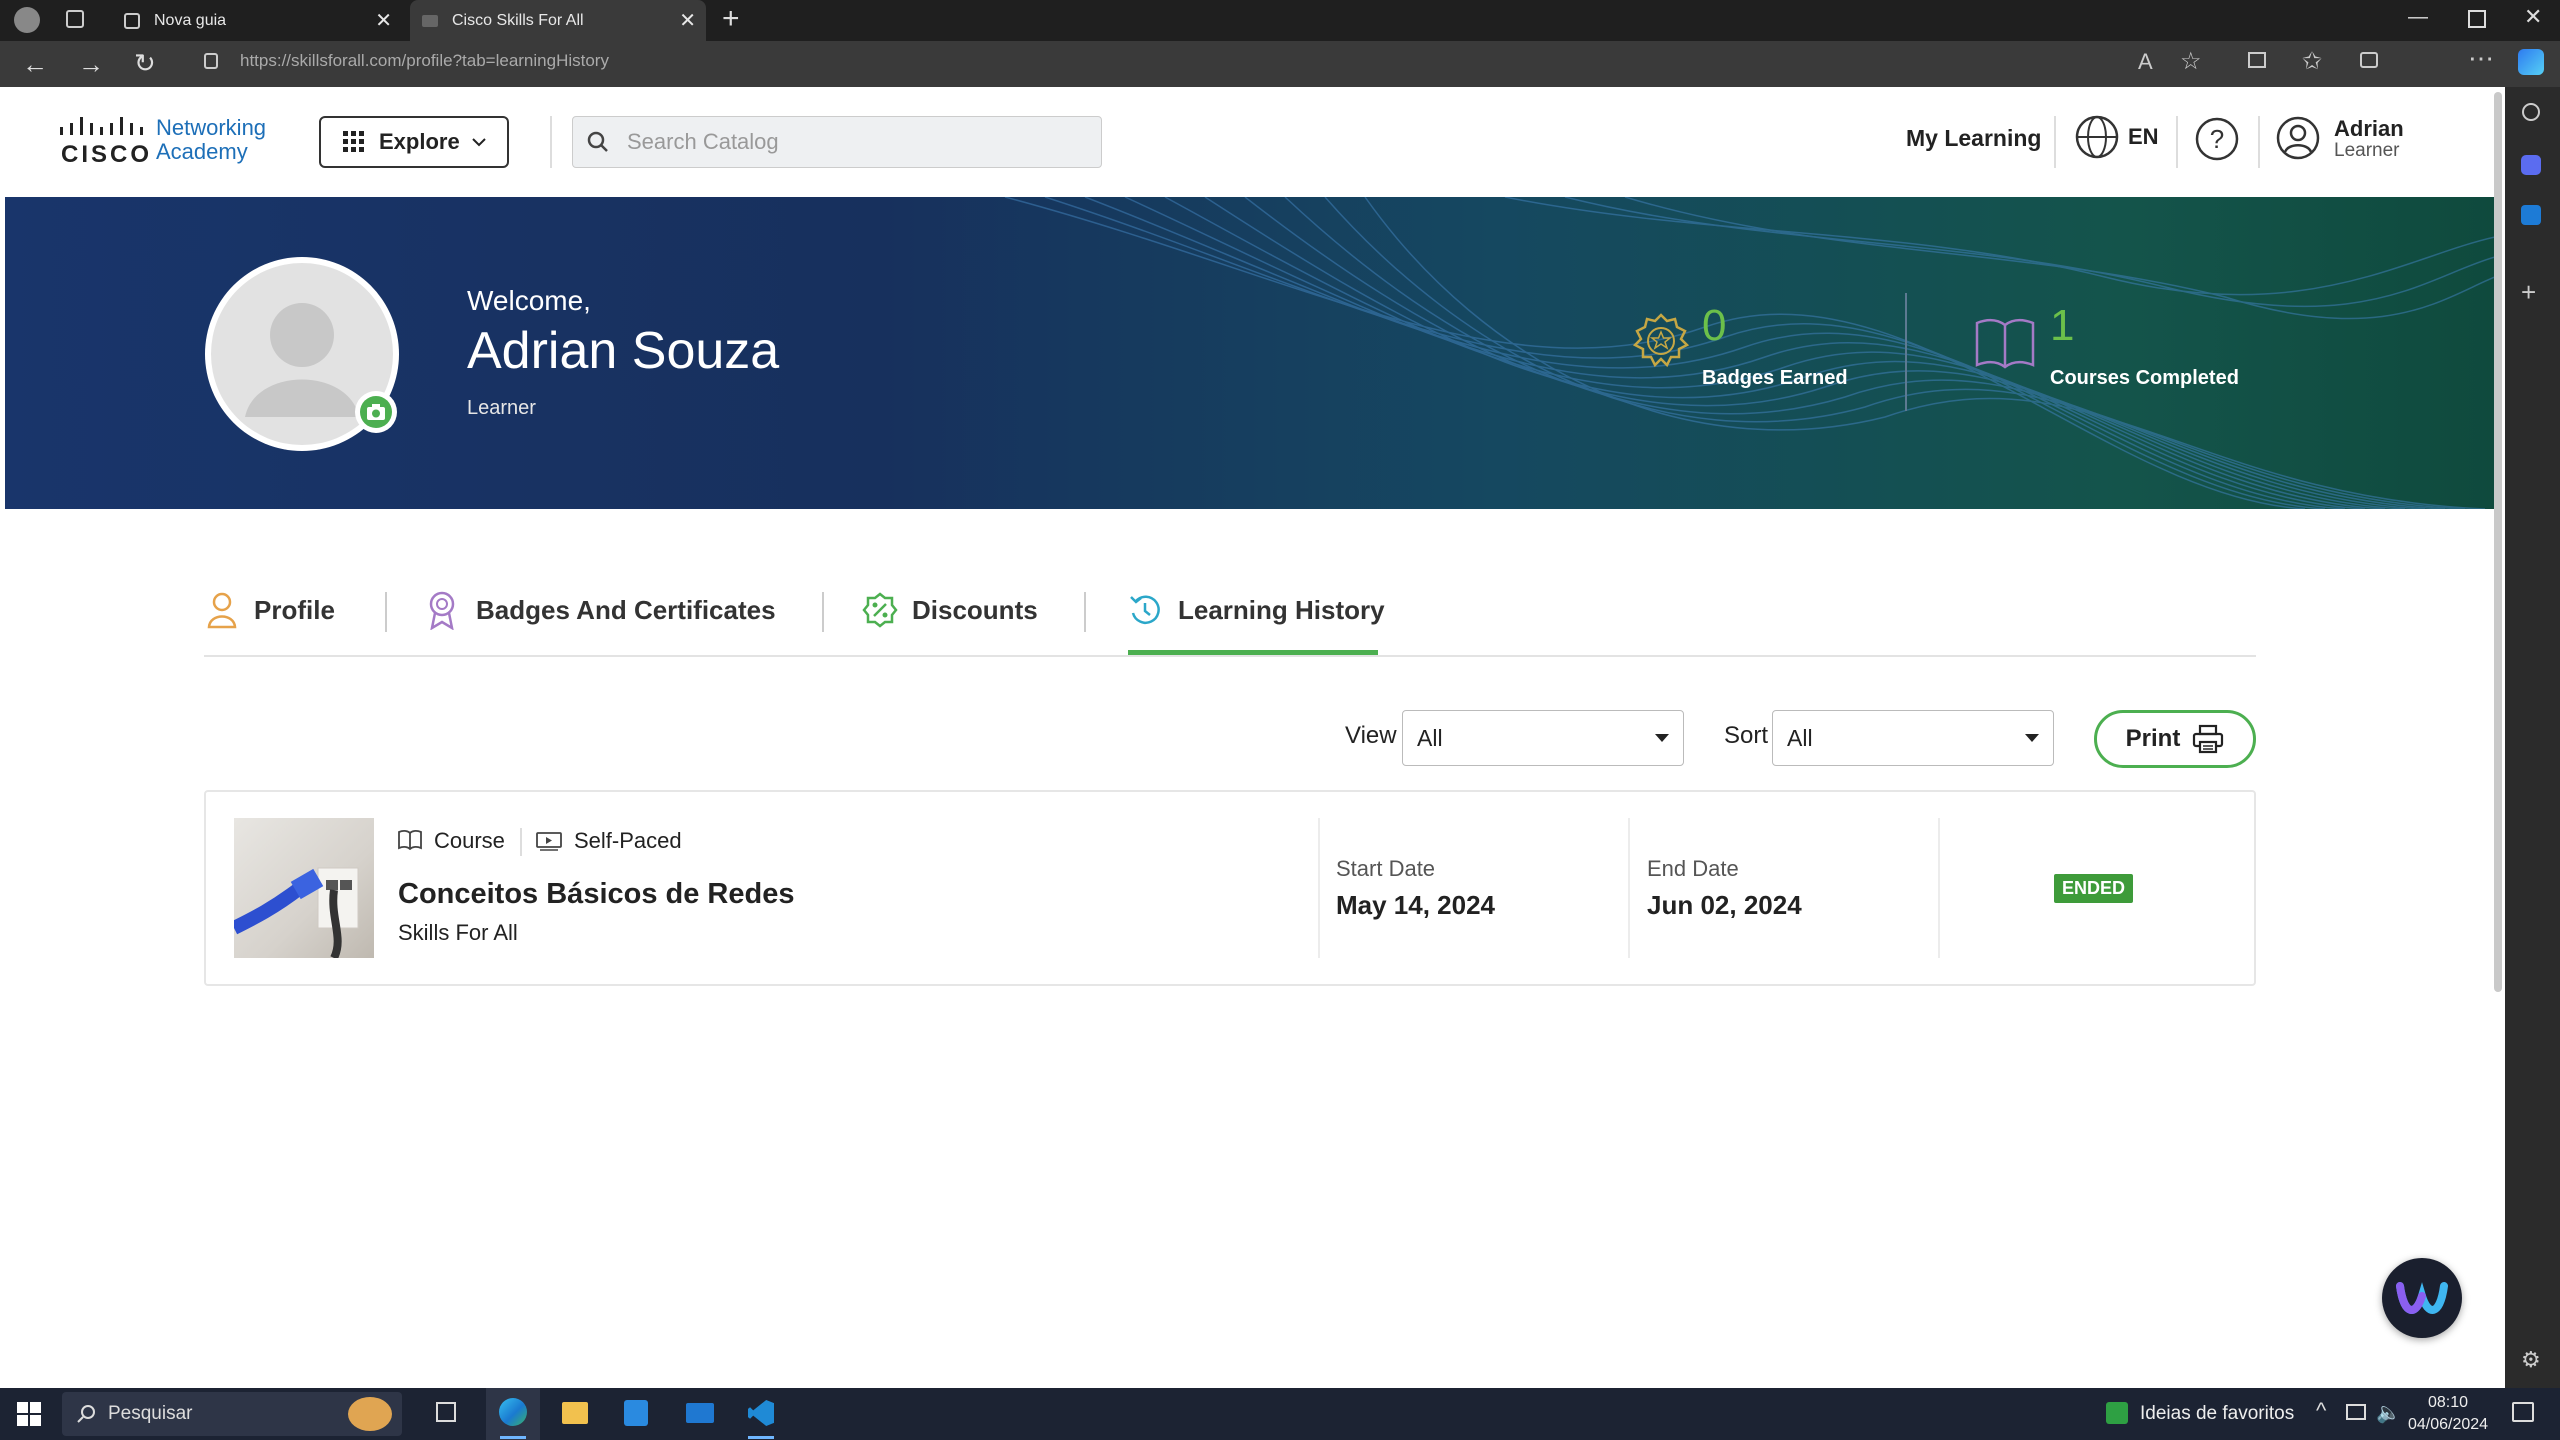  Describe the element at coordinates (2116, 137) in the screenshot. I see `language-selector: EN` at that location.